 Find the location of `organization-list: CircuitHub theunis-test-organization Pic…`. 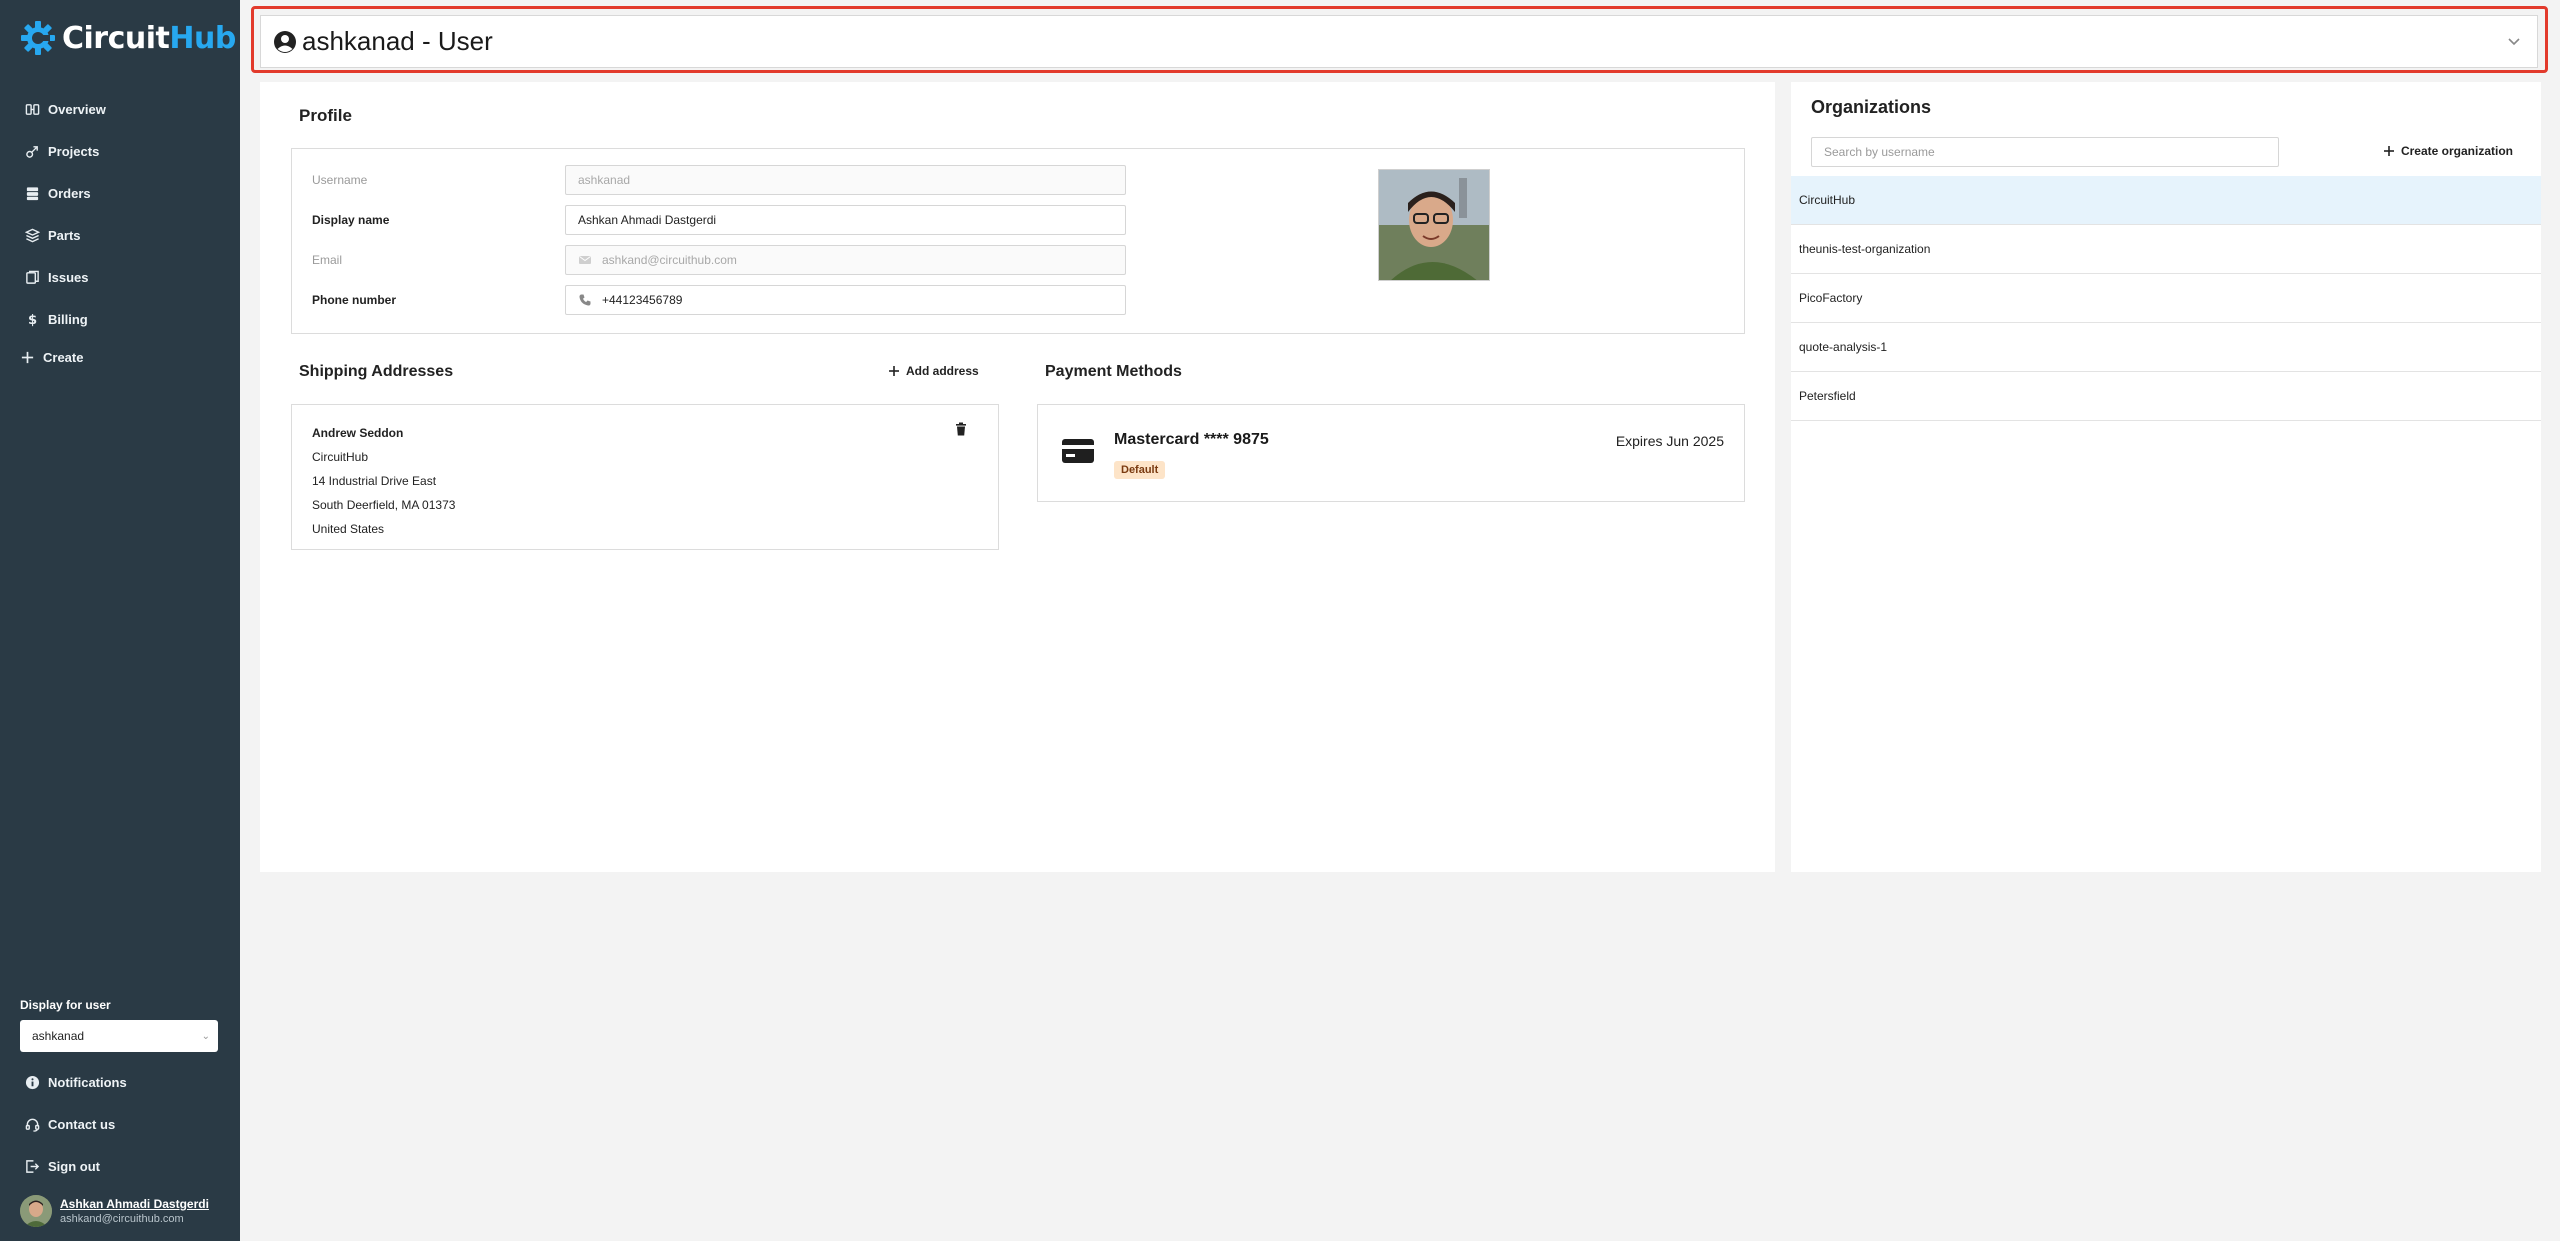

organization-list: CircuitHub theunis-test-organization Pic… is located at coordinates (2166, 298).